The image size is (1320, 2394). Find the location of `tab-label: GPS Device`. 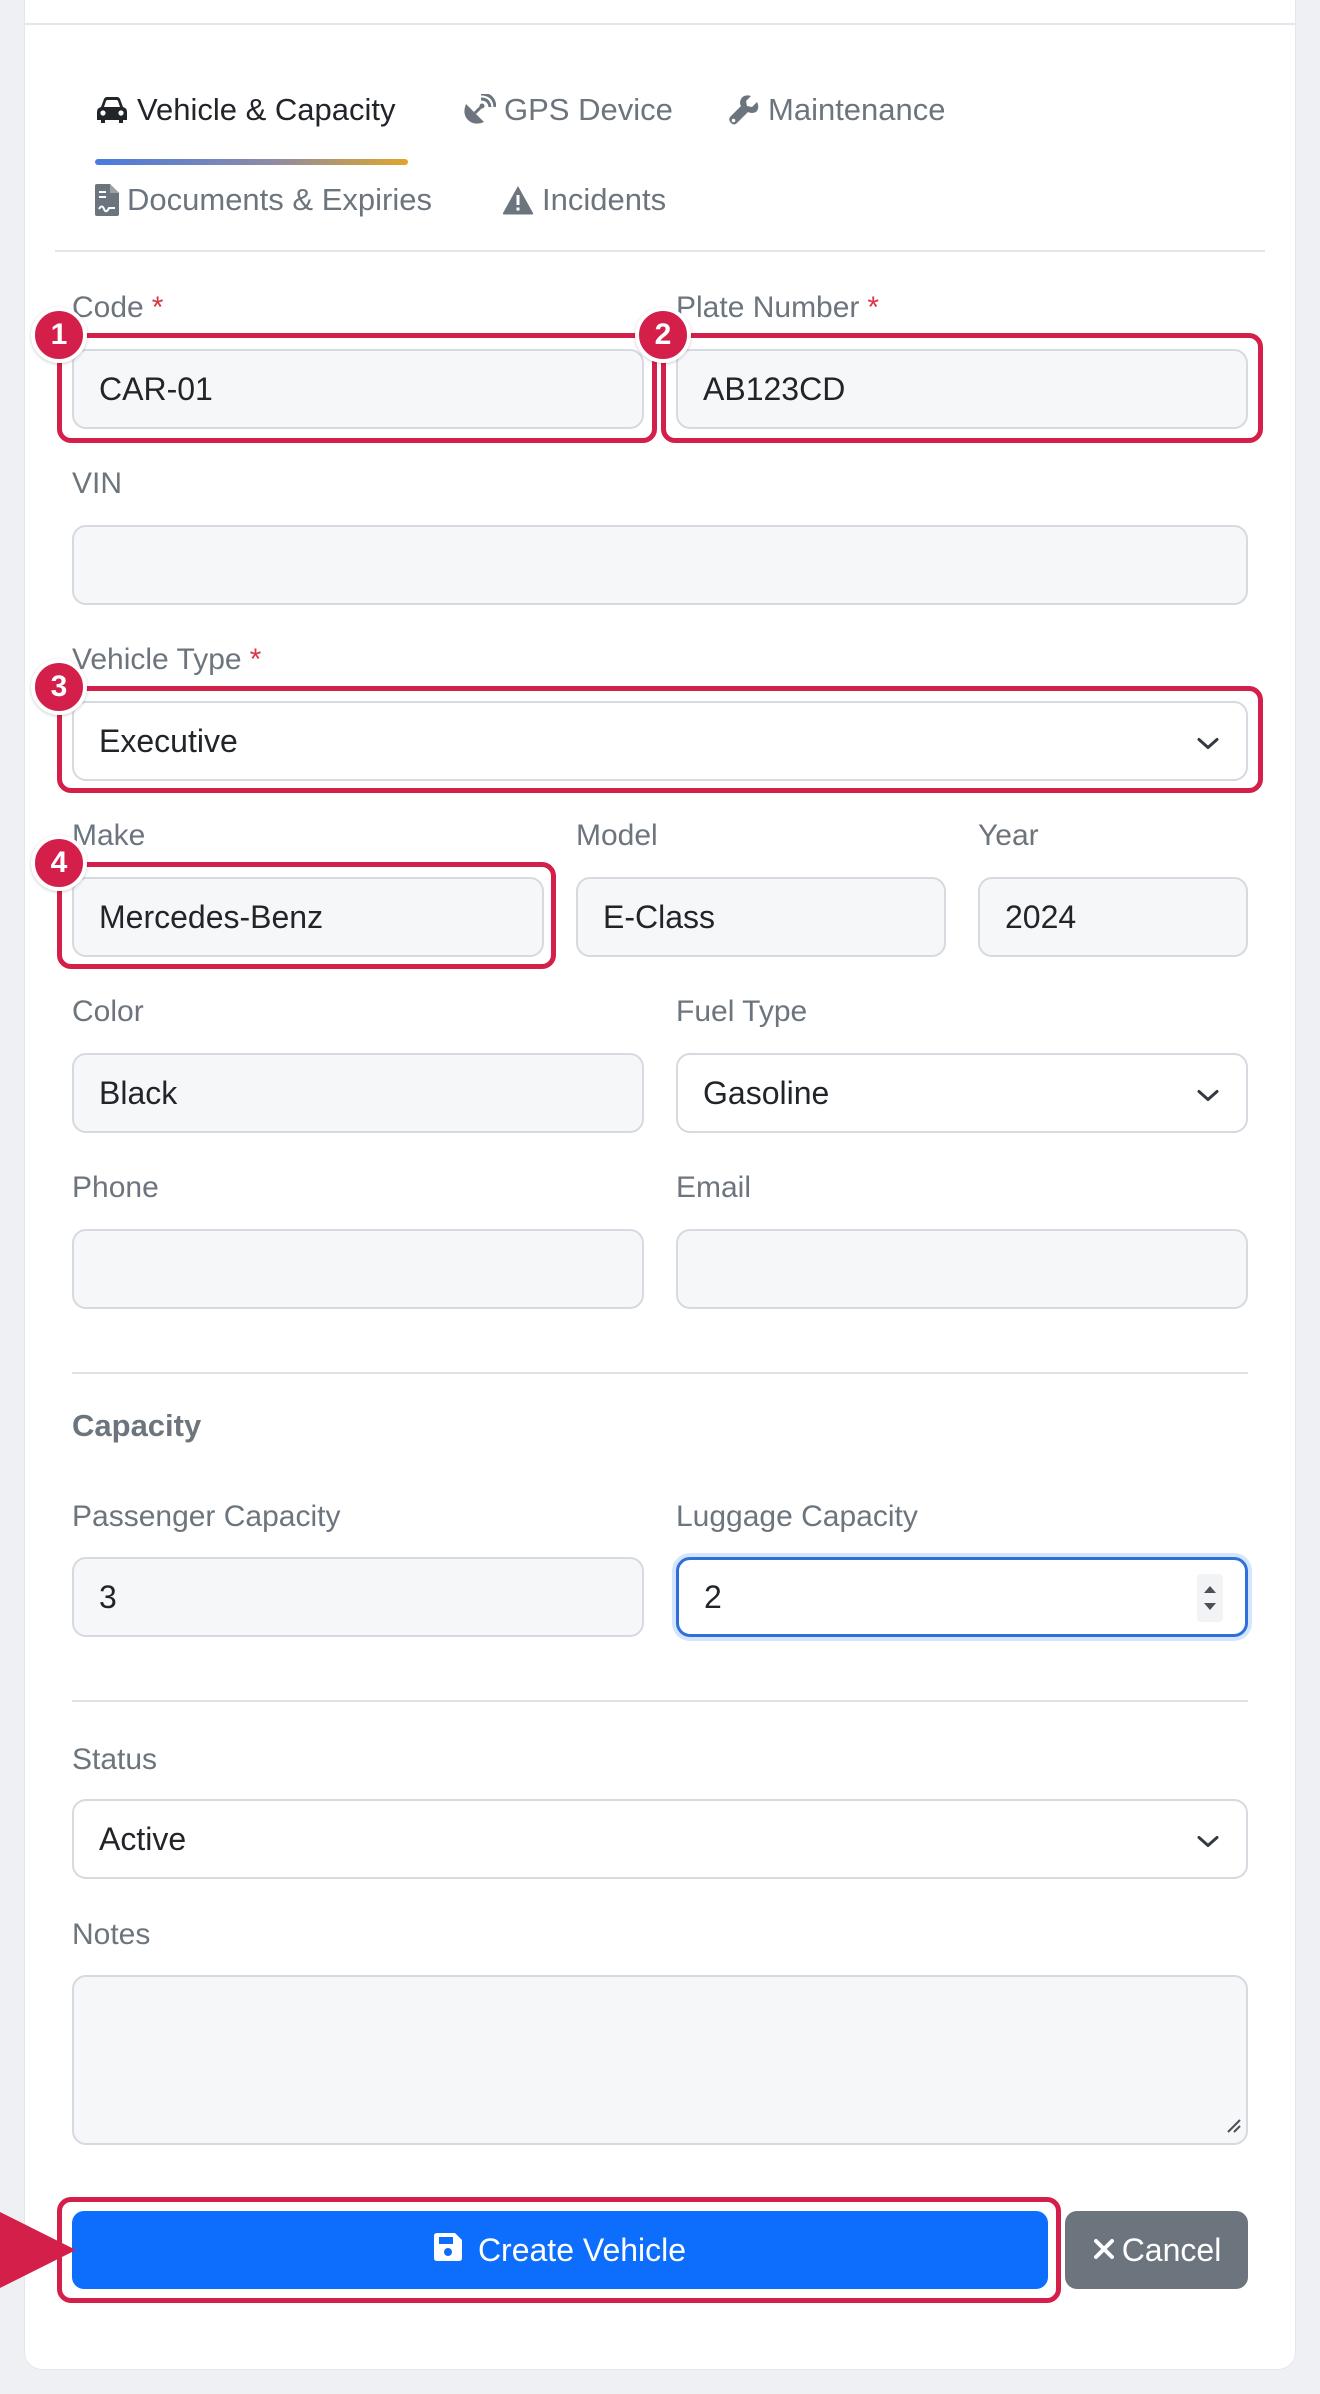

tab-label: GPS Device is located at coordinates (588, 109).